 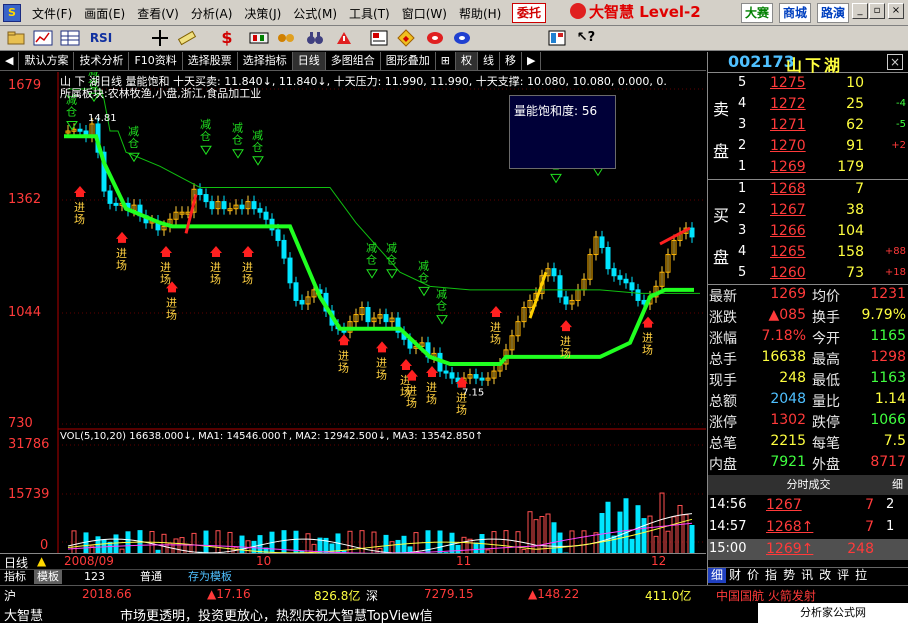 I want to click on multi-chart-button: 多图组合, so click(x=353, y=61).